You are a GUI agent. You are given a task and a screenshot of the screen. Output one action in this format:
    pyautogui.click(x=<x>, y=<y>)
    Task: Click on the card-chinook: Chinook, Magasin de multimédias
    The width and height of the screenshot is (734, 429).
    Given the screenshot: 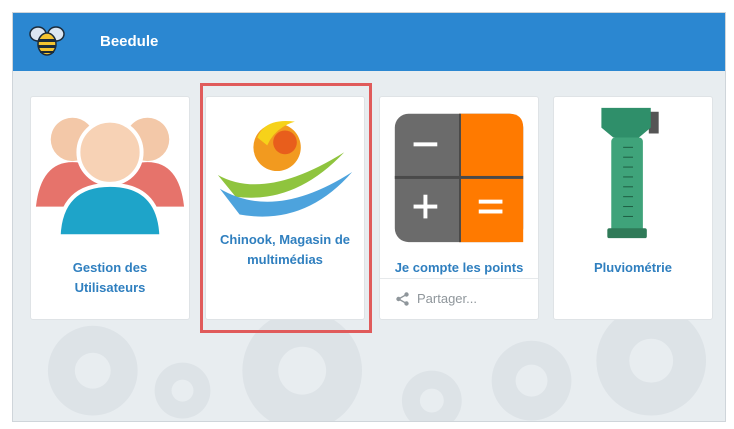 What is the action you would take?
    pyautogui.click(x=285, y=208)
    